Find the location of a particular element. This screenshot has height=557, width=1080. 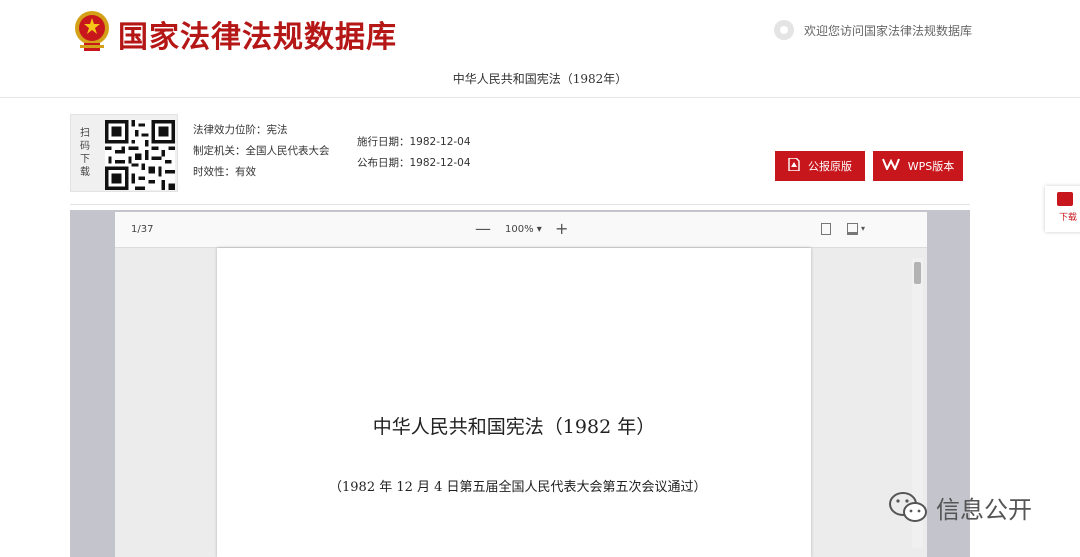

wps-version-button: WPS版本 is located at coordinates (918, 166).